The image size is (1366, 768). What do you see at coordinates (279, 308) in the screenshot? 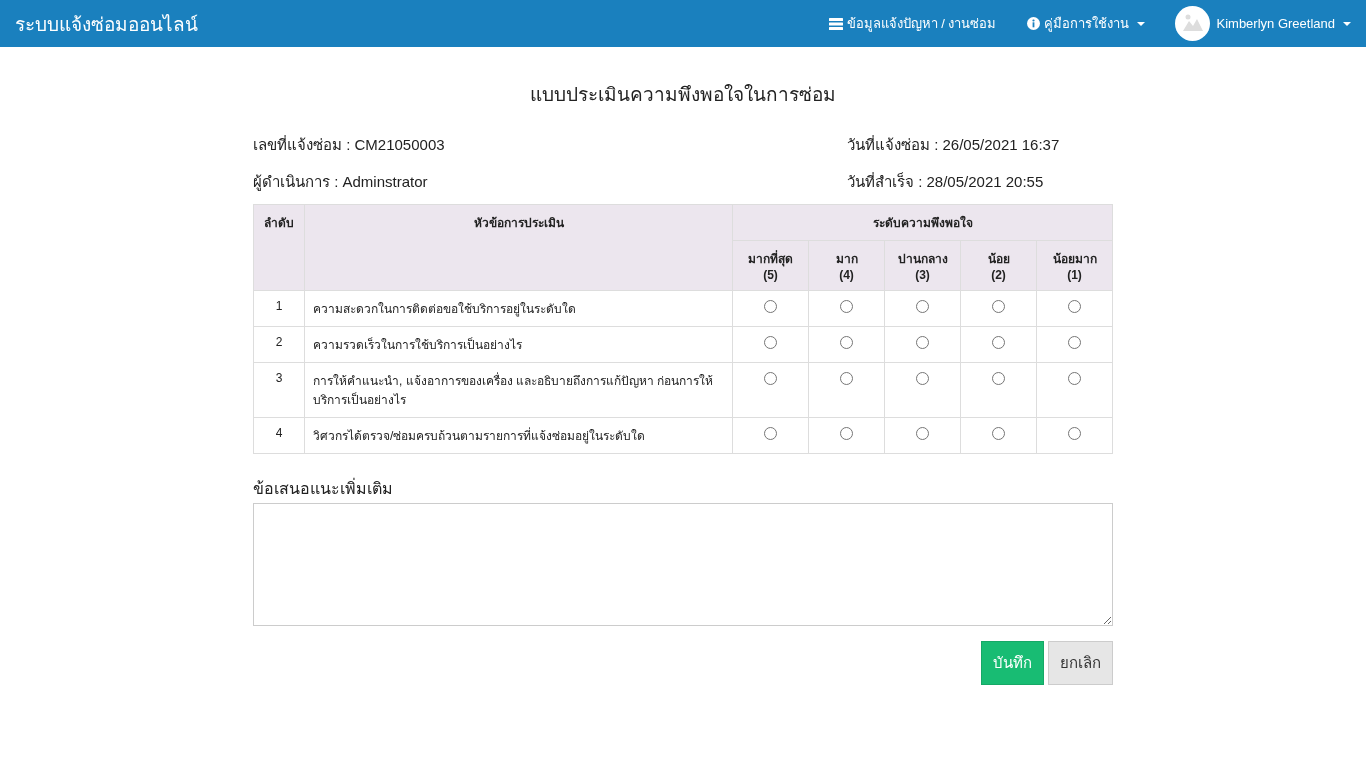
I see `table-cell: 1` at bounding box center [279, 308].